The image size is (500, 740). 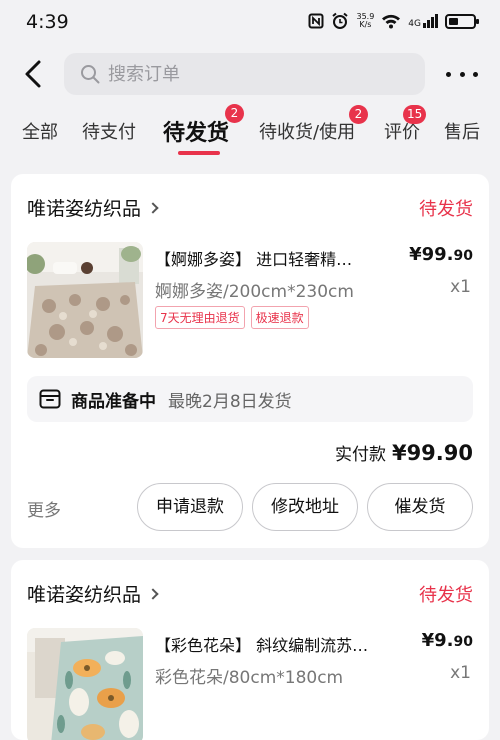 What do you see at coordinates (50, 399) in the screenshot?
I see `package-box-icon` at bounding box center [50, 399].